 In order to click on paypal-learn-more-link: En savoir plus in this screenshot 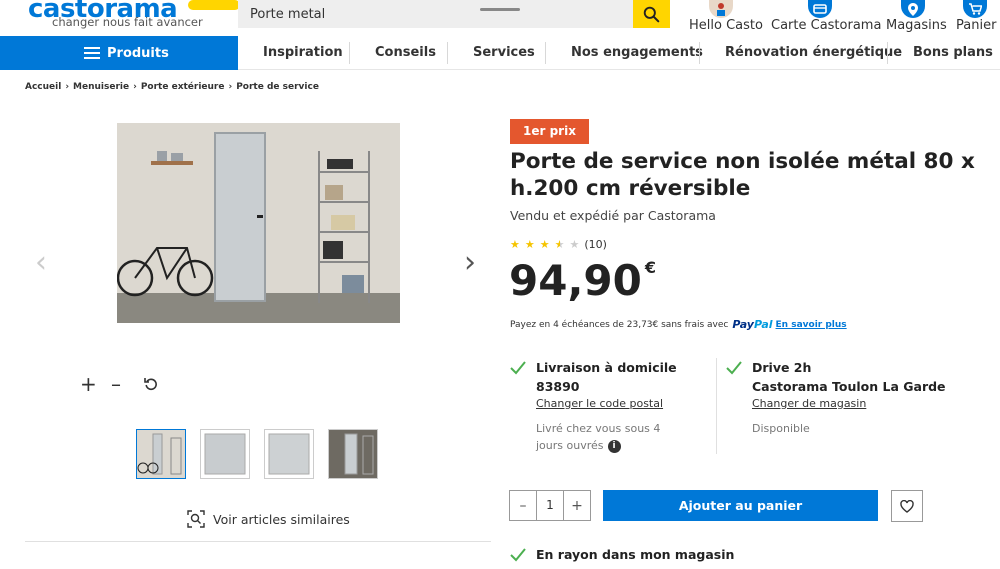, I will do `click(811, 325)`.